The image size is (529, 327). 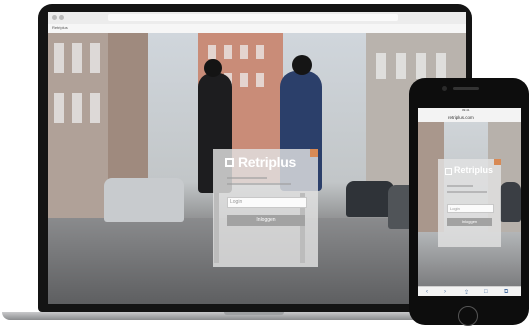 I want to click on forward-icon: ›, so click(x=445, y=292).